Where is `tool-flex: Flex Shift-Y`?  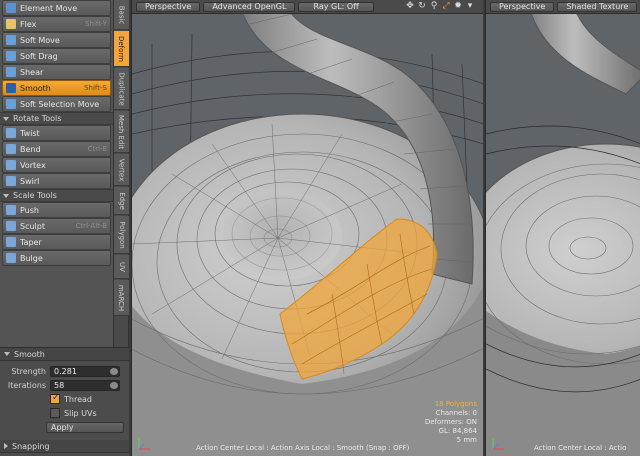 tool-flex: Flex Shift-Y is located at coordinates (56, 24).